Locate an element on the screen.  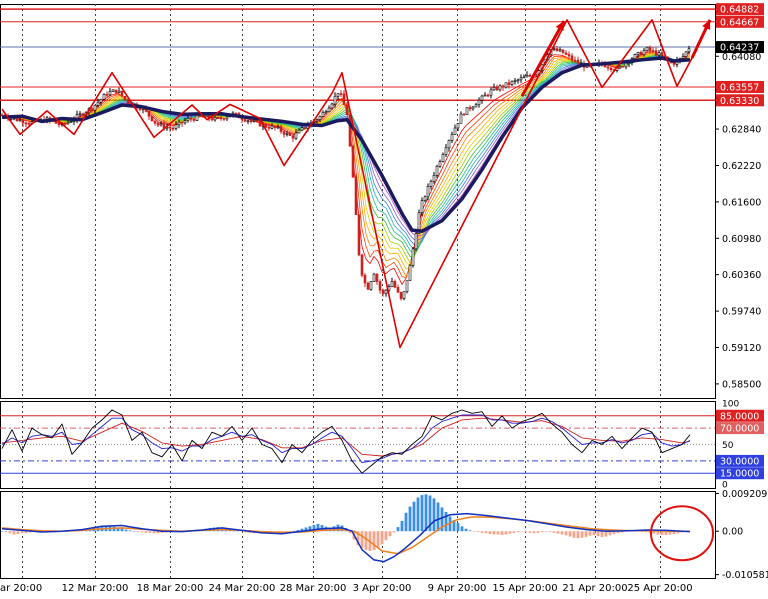
x-tick-label: 28 Mar 20:00 is located at coordinates (313, 588).